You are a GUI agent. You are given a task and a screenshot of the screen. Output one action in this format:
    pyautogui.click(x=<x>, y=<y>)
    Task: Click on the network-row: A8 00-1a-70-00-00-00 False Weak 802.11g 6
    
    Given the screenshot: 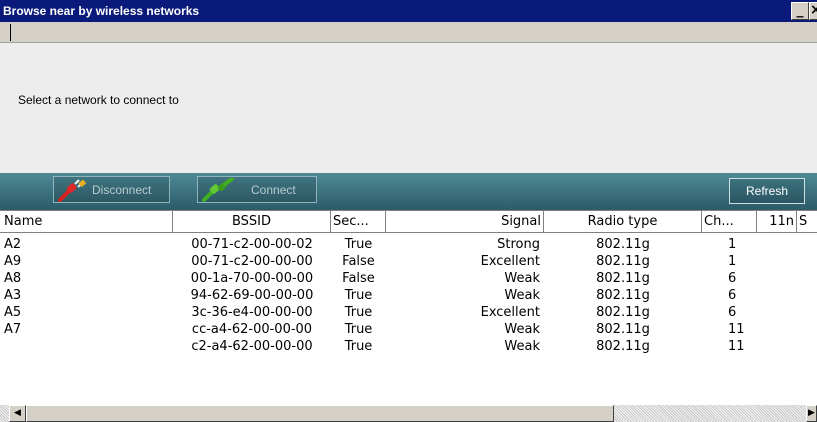 What is the action you would take?
    pyautogui.click(x=408, y=278)
    